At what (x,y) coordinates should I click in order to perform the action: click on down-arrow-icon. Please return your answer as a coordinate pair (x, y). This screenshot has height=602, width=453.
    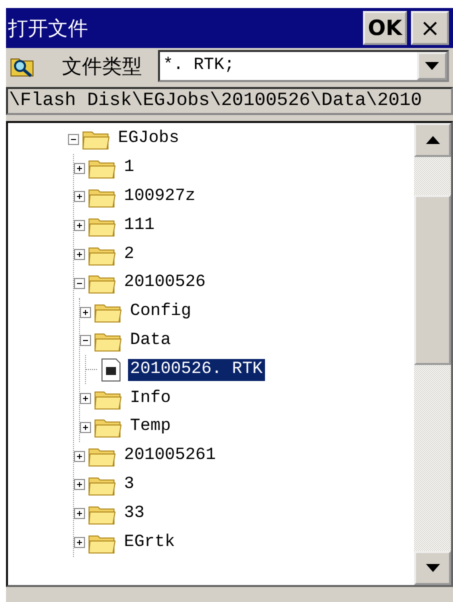
    Looking at the image, I should click on (433, 568).